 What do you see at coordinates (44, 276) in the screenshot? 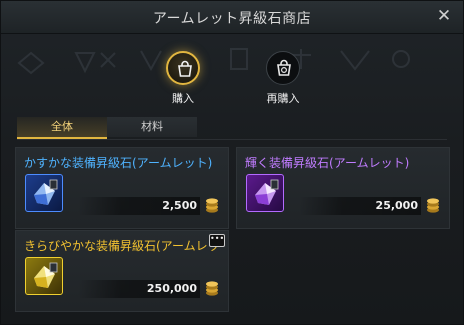
I see `gold-upgrade-stone-icon` at bounding box center [44, 276].